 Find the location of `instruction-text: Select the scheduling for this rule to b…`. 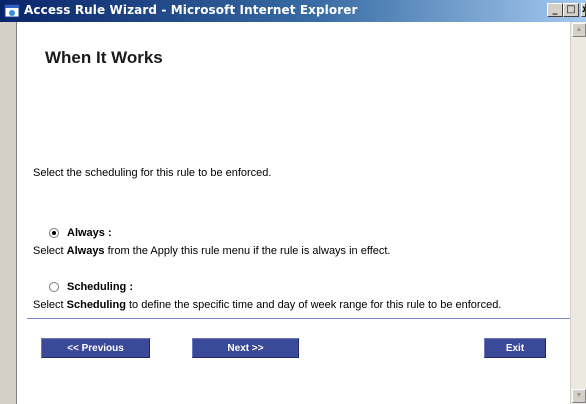

instruction-text: Select the scheduling for this rule to b… is located at coordinates (152, 173).